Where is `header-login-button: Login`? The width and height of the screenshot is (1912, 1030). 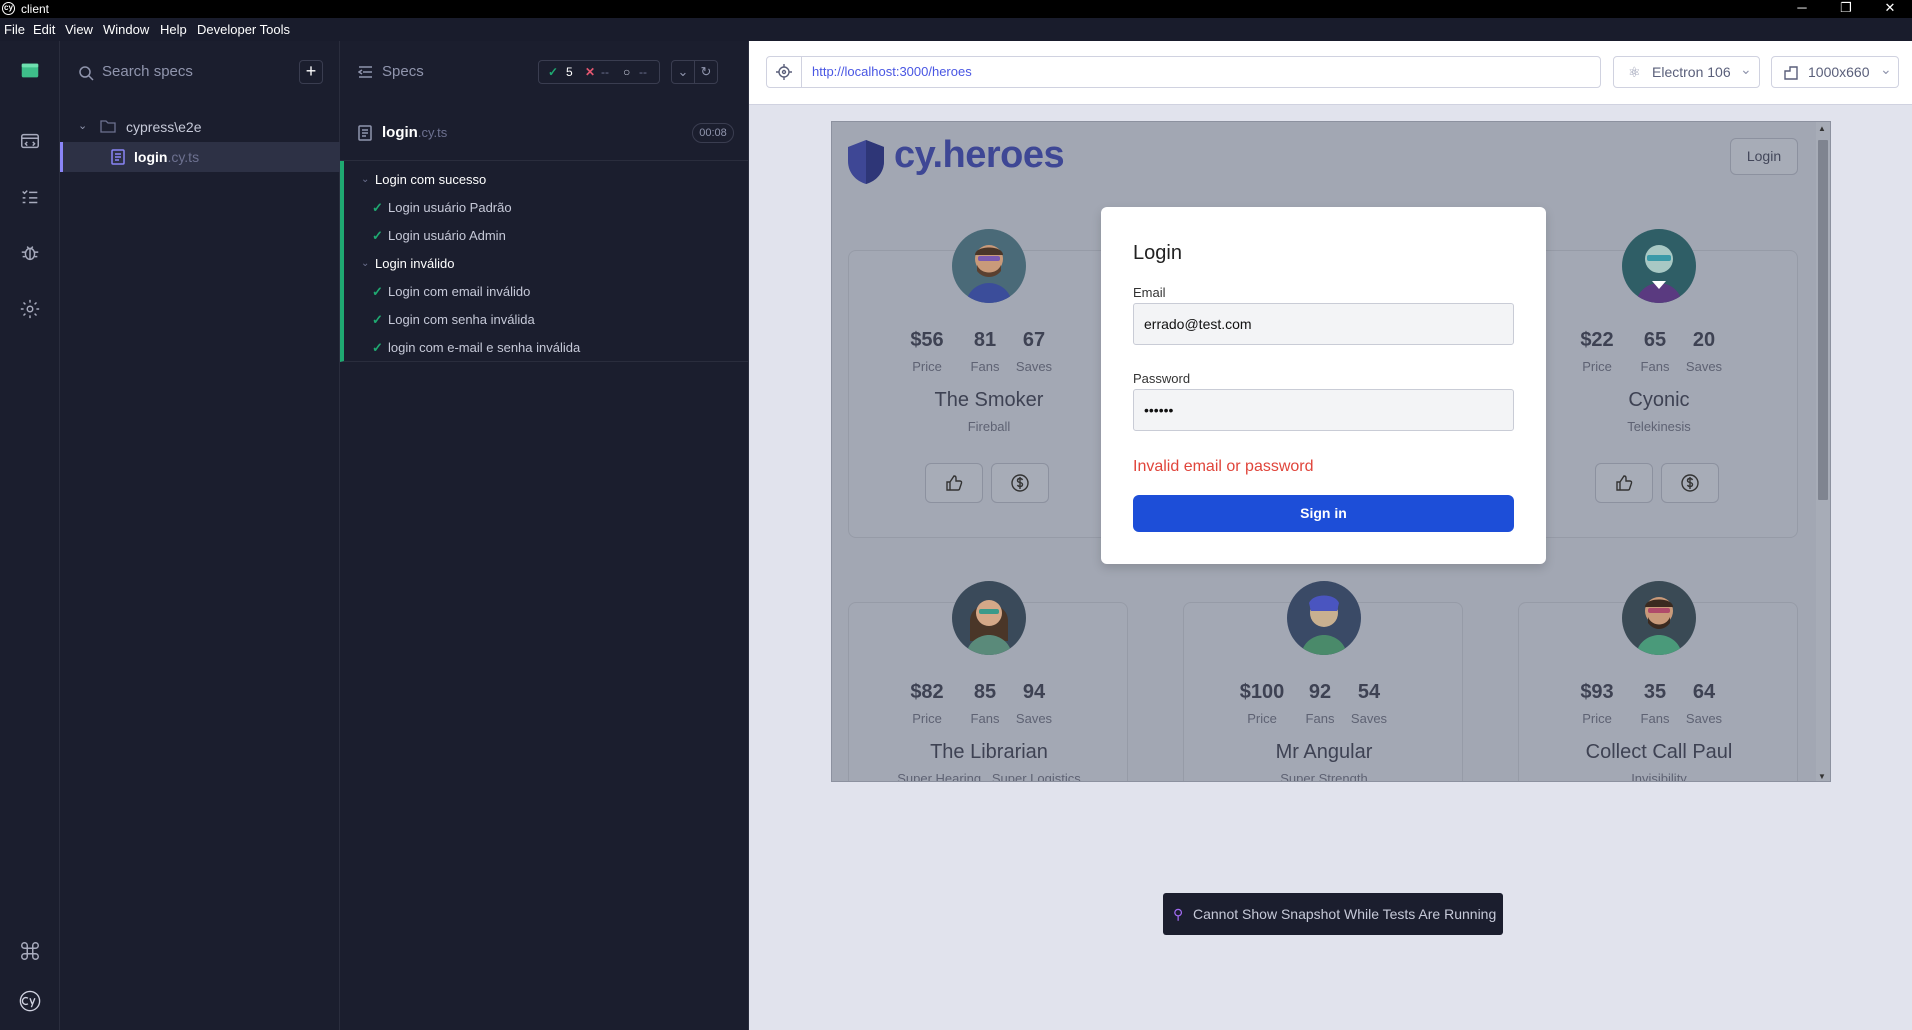 header-login-button: Login is located at coordinates (1764, 156).